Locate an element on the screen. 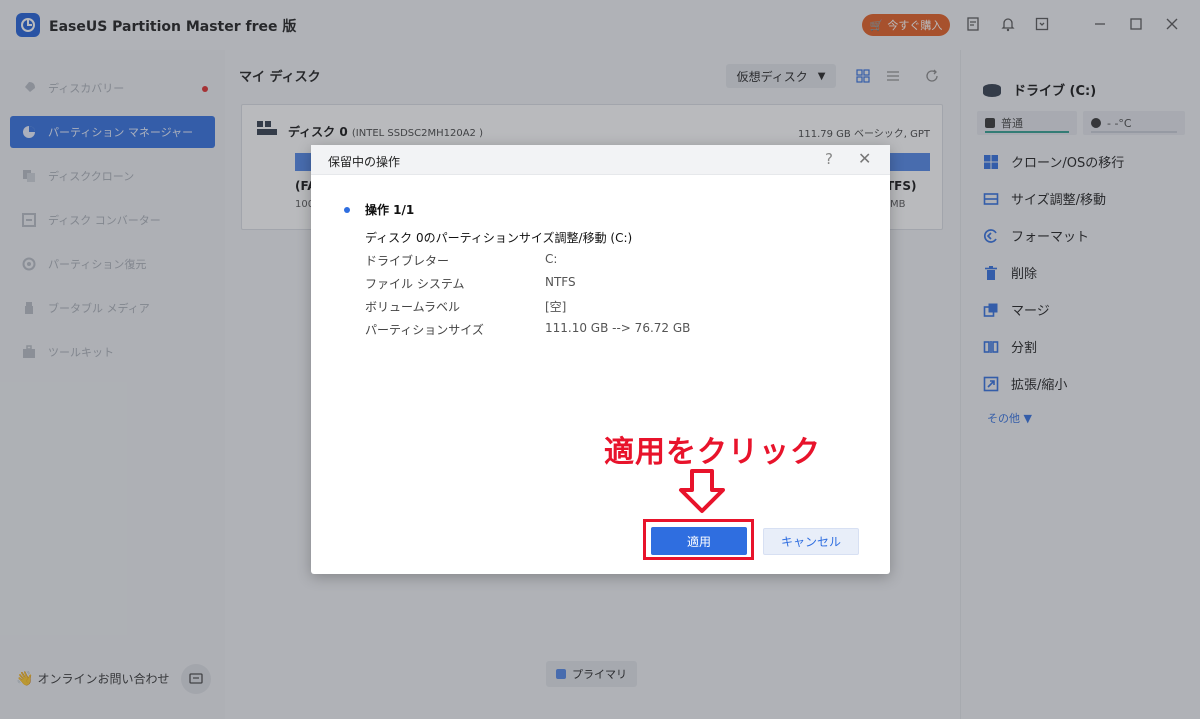 This screenshot has height=719, width=1200. annotation-text: 適用をクリック is located at coordinates (712, 452).